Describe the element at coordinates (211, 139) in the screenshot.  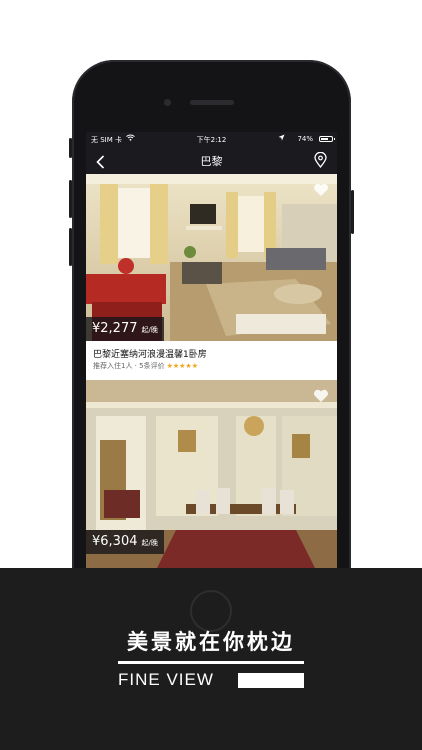
I see `status-bar: 无 SIM 卡 下午2:12 74%` at that location.